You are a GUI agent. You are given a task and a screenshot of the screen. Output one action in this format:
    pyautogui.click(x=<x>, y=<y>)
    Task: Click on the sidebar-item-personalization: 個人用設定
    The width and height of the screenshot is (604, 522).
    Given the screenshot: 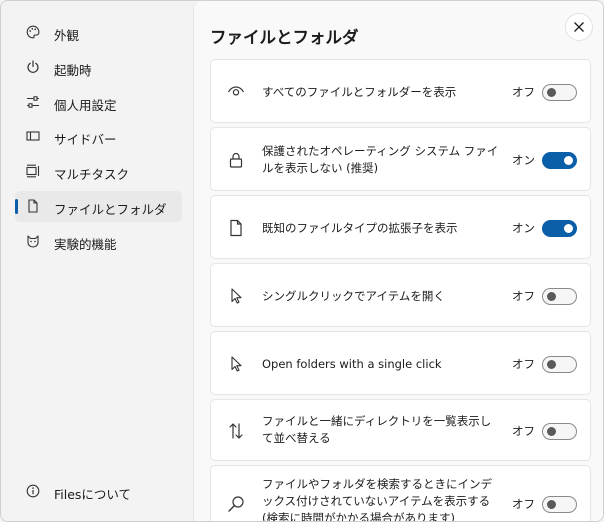 What is the action you would take?
    pyautogui.click(x=98, y=102)
    